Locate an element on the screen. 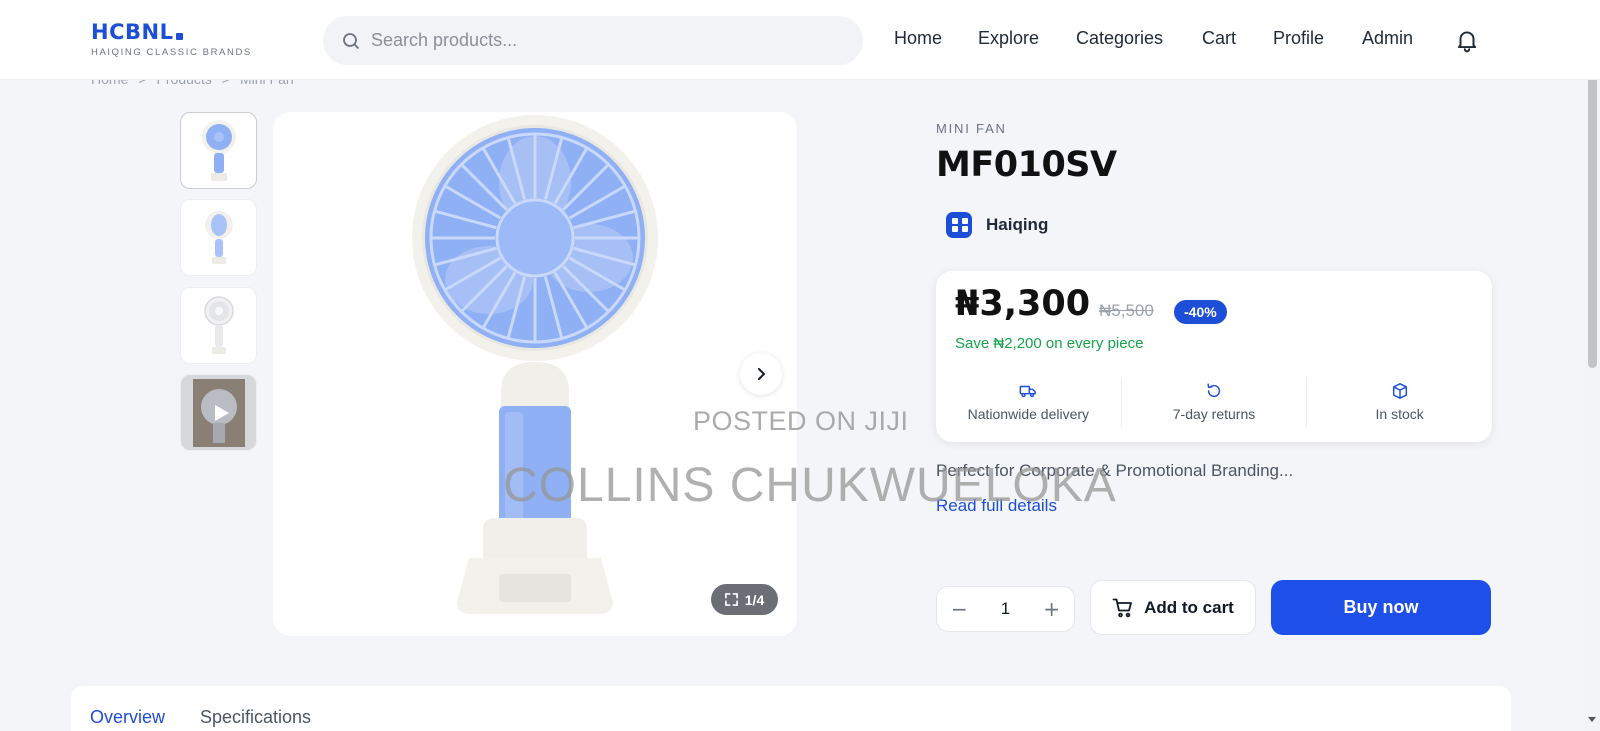 This screenshot has height=731, width=1600. product-category: MINI FAN is located at coordinates (971, 128).